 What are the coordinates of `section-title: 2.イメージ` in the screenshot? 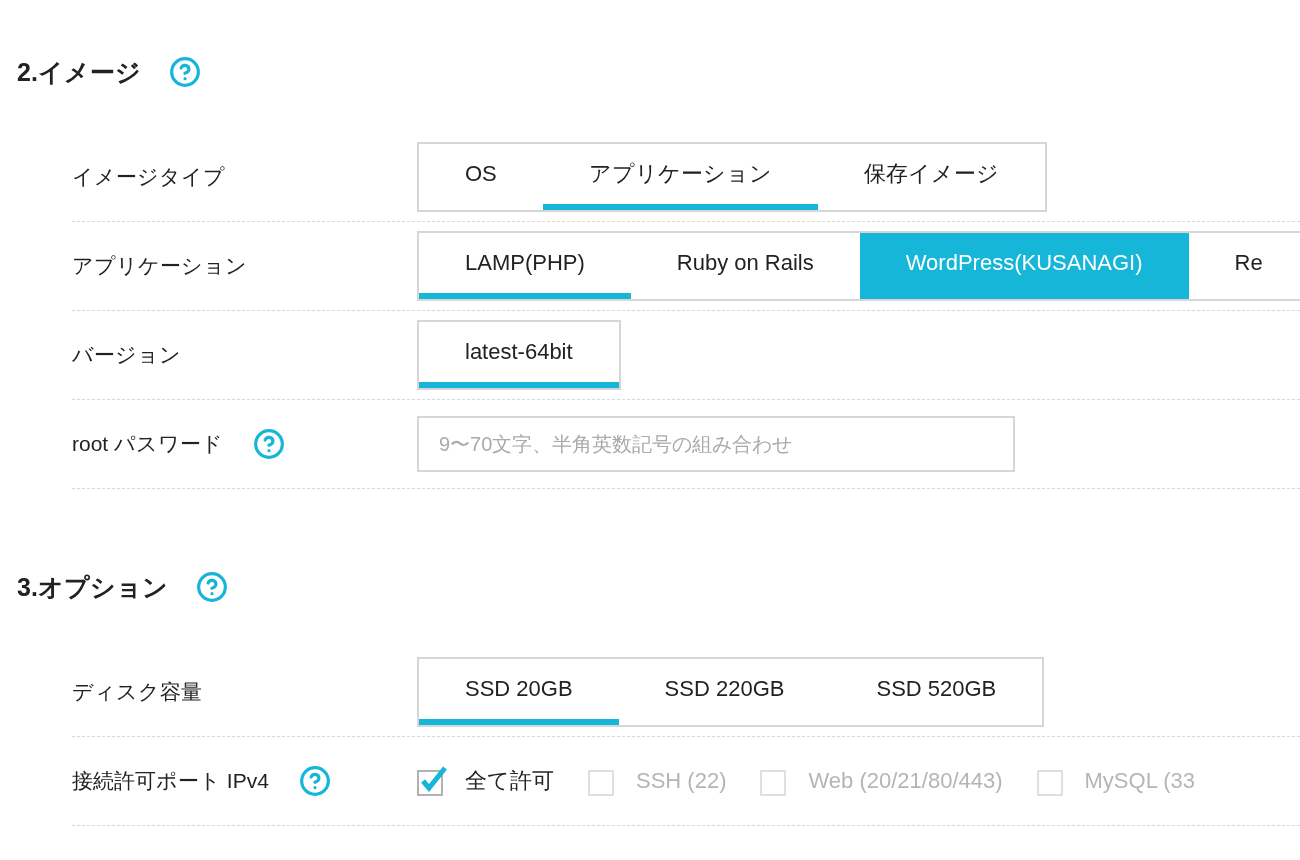 It's located at (79, 72).